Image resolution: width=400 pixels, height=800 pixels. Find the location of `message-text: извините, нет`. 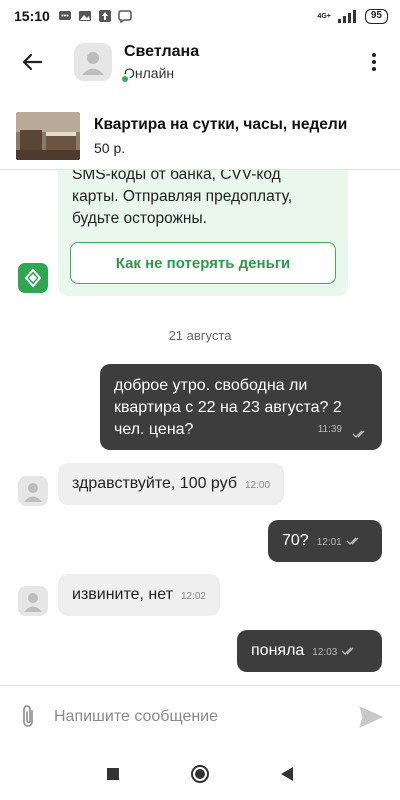

message-text: извините, нет is located at coordinates (122, 594).